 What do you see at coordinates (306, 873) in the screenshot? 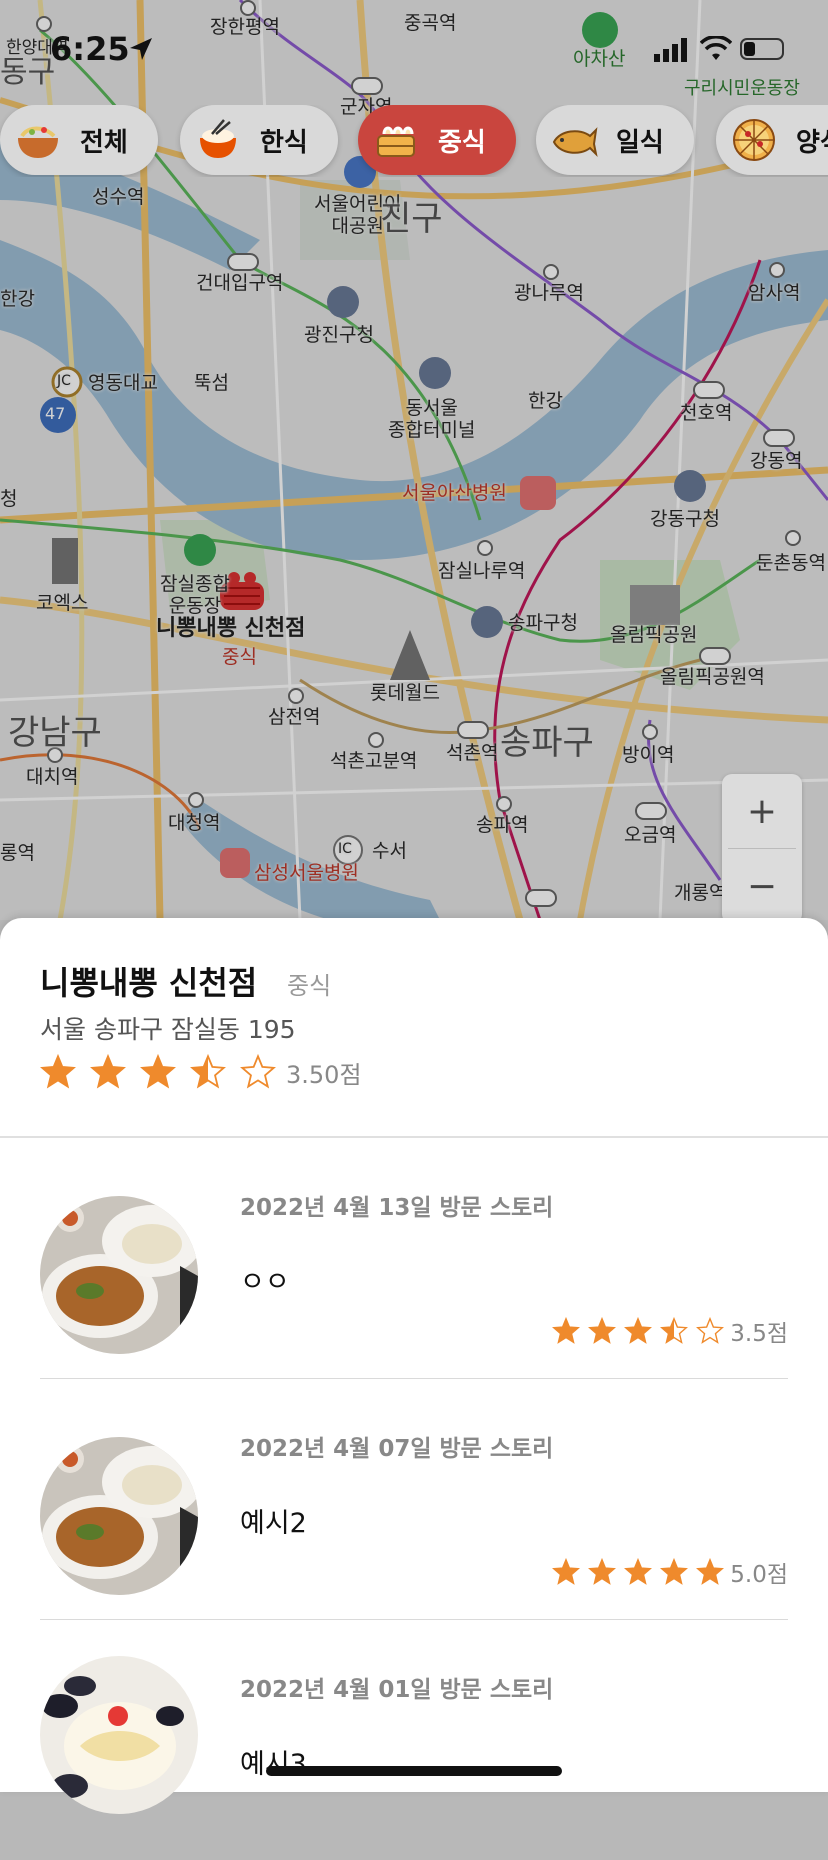
I see `map-label: 삼성서울병원` at bounding box center [306, 873].